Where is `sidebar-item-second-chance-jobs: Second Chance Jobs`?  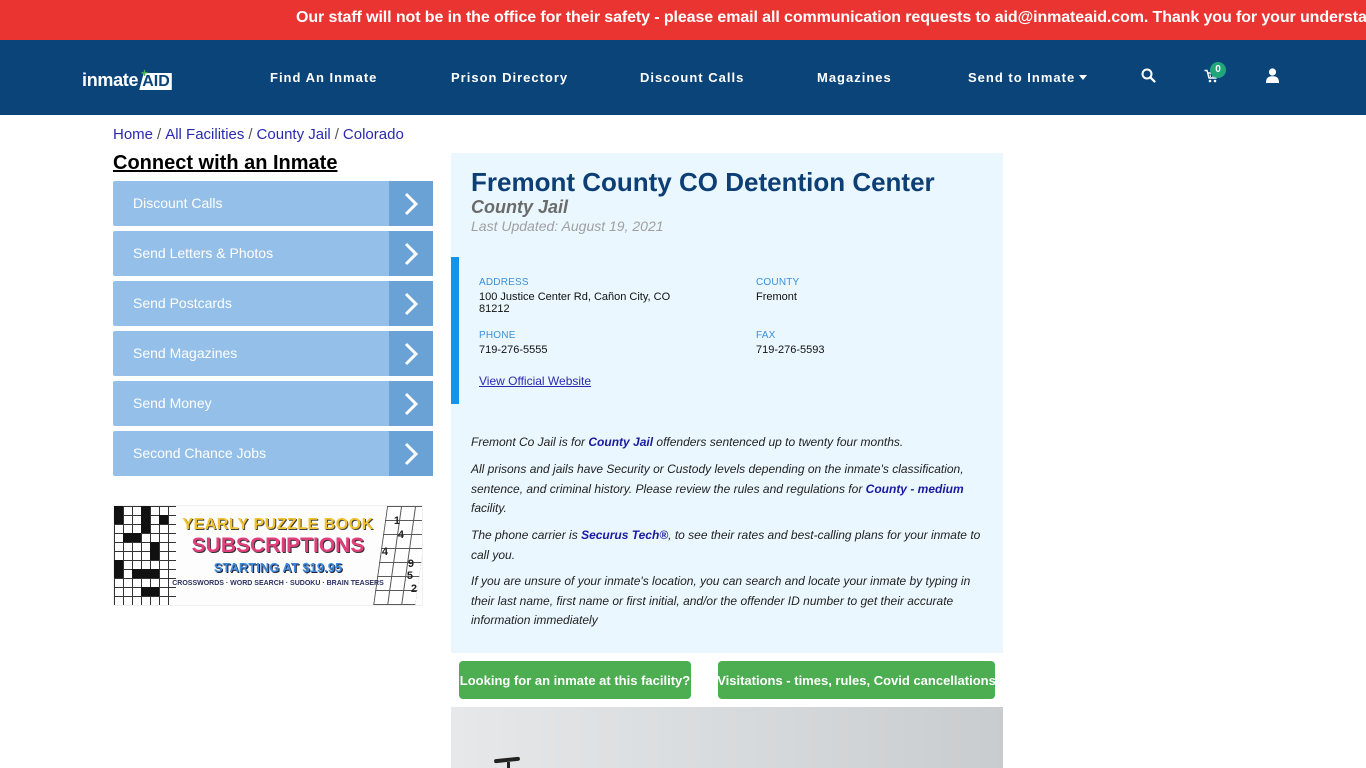
sidebar-item-second-chance-jobs: Second Chance Jobs is located at coordinates (273, 453).